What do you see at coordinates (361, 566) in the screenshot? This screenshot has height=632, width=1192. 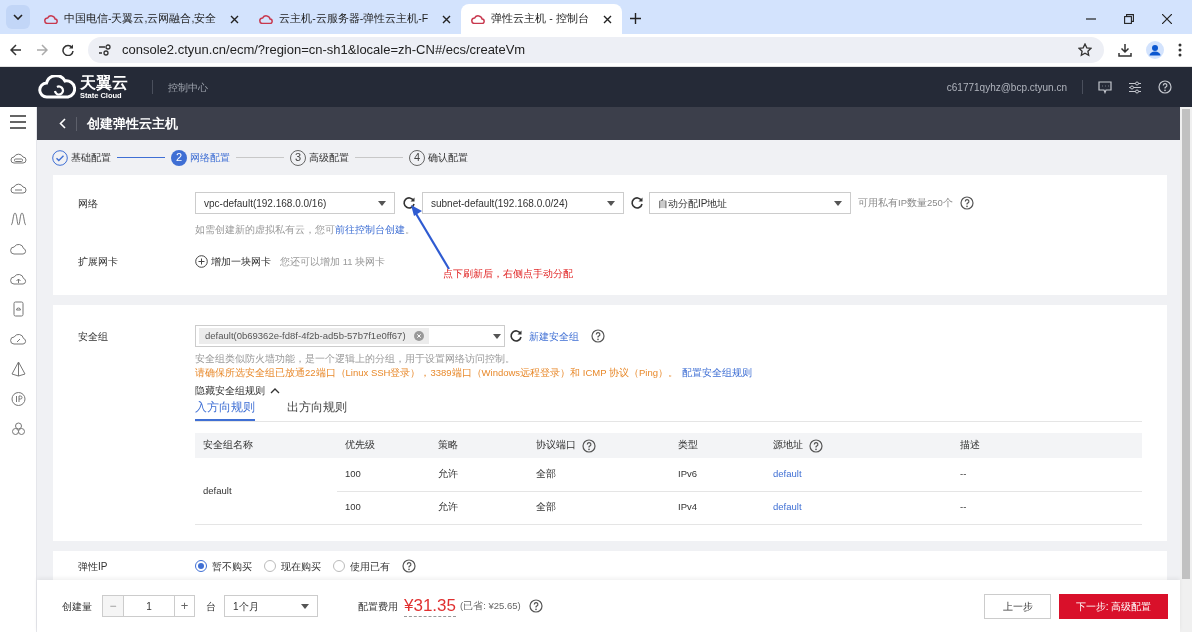 I see `radio-option: 使用已有` at bounding box center [361, 566].